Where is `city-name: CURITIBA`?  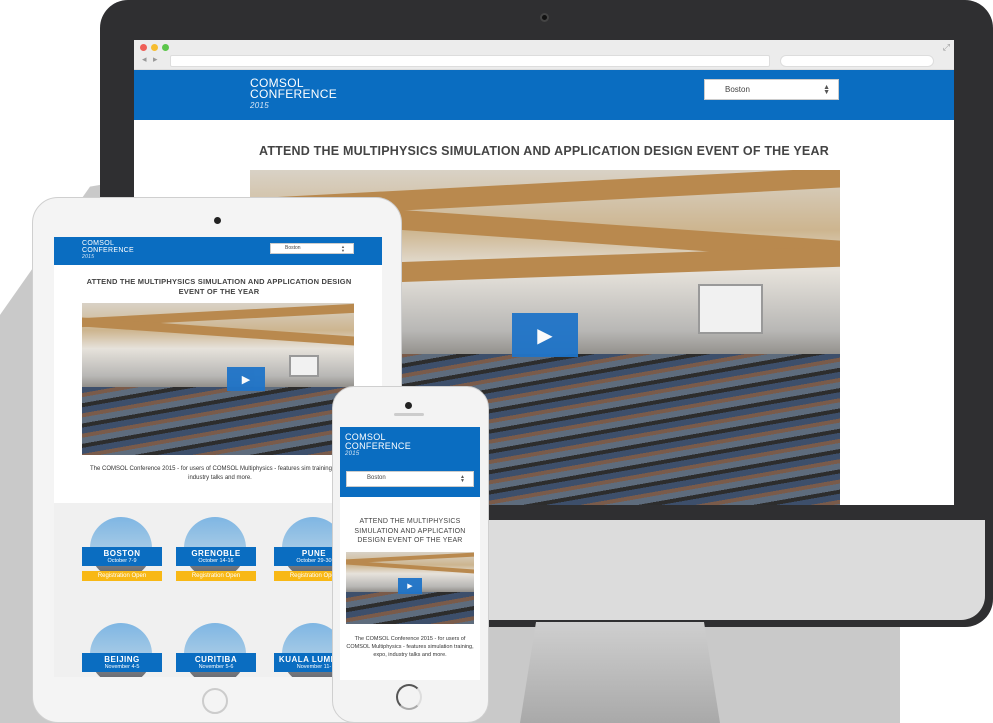 city-name: CURITIBA is located at coordinates (216, 659).